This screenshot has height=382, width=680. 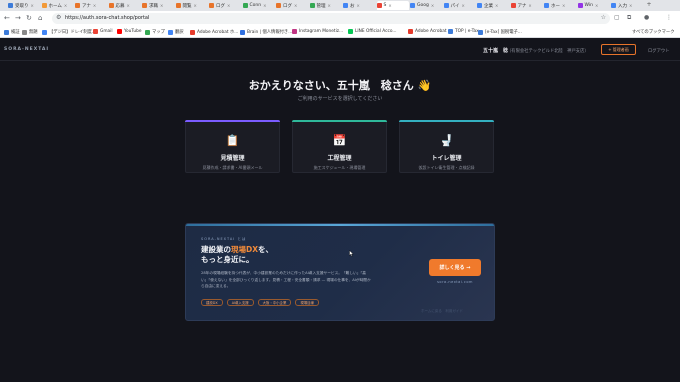 I want to click on bookmark-item: TOP | e-Tax, so click(x=463, y=31).